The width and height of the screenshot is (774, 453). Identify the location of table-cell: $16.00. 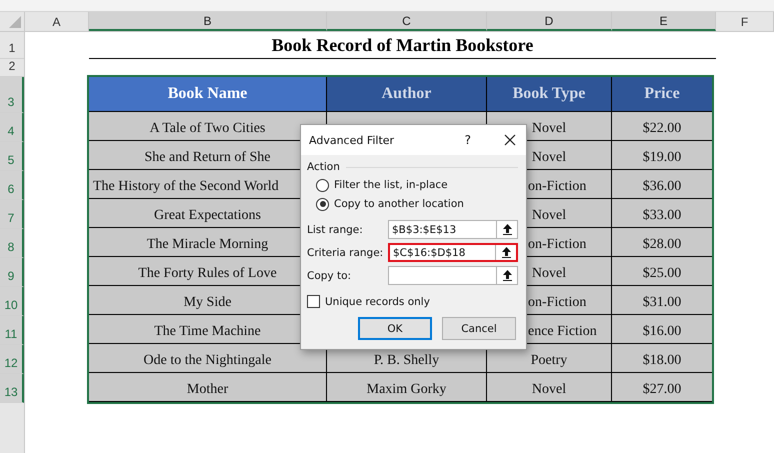
(662, 329).